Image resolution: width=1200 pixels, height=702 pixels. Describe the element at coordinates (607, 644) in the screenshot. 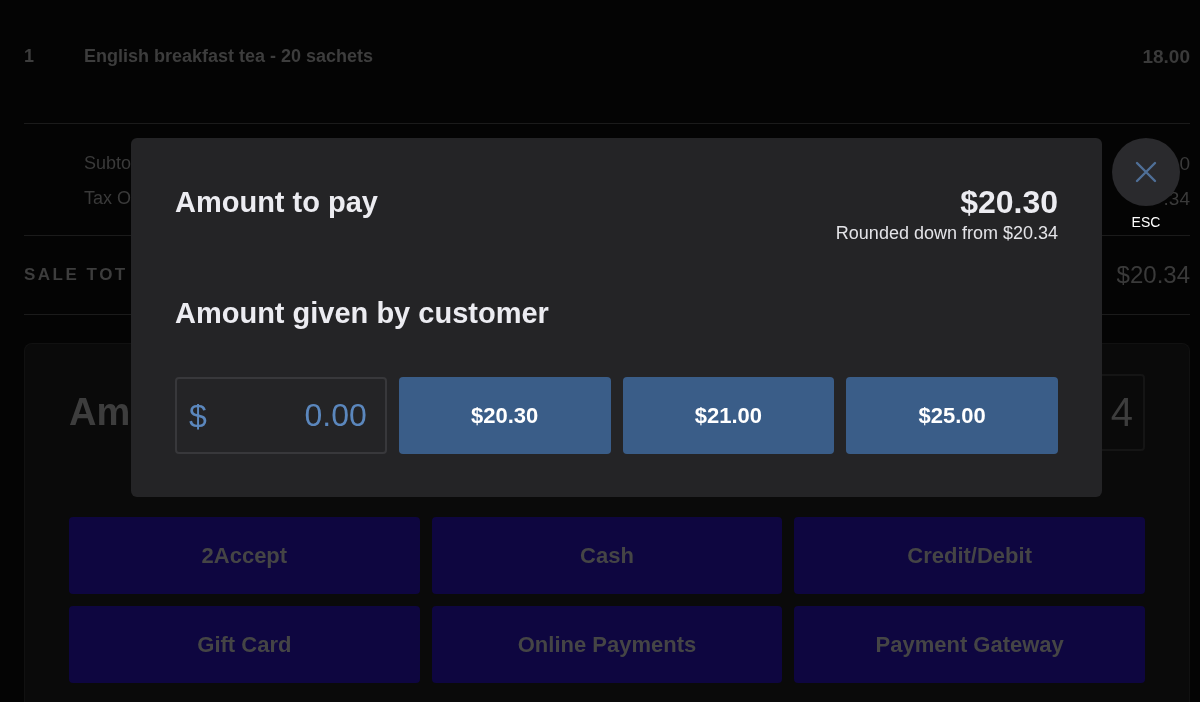

I see `payment-method-button: Online Payments` at that location.